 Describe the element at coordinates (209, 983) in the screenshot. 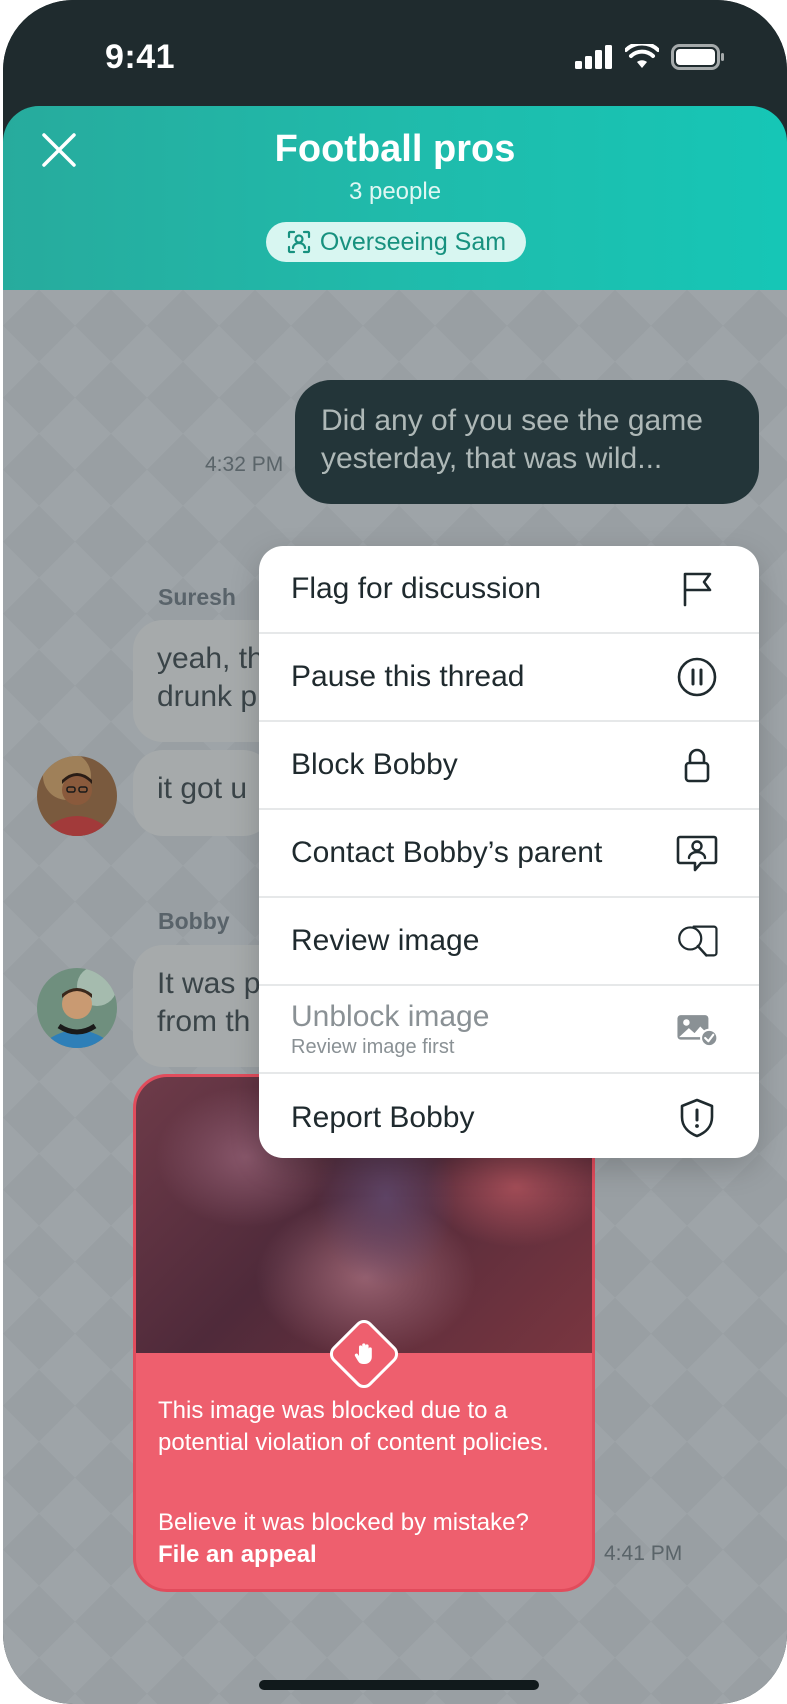

I see `message-text: It was p` at that location.